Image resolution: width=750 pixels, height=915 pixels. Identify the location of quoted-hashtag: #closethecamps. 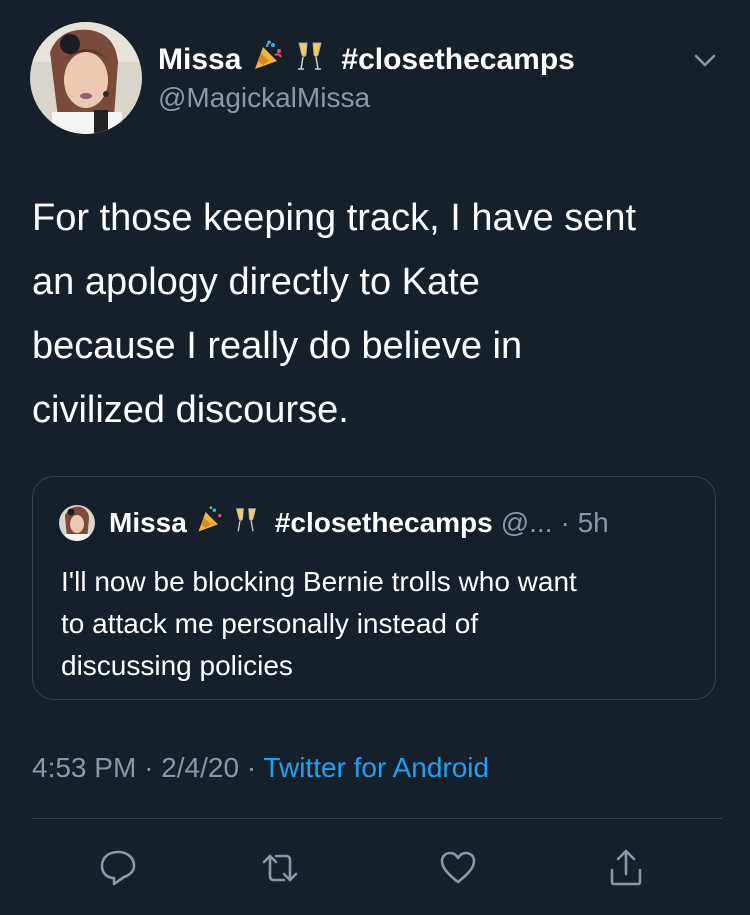
(383, 522).